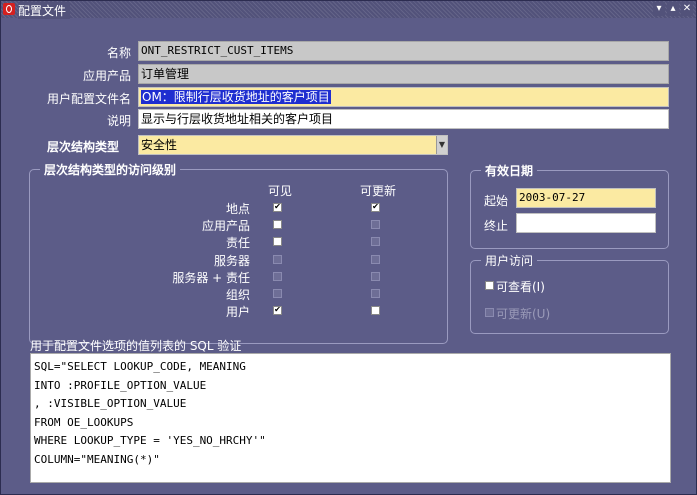 This screenshot has height=495, width=697. What do you see at coordinates (150, 440) in the screenshot?
I see `sql-line: WHERE LOOKUP_TYPE = 'YES_NO_HRCHY'"` at bounding box center [150, 440].